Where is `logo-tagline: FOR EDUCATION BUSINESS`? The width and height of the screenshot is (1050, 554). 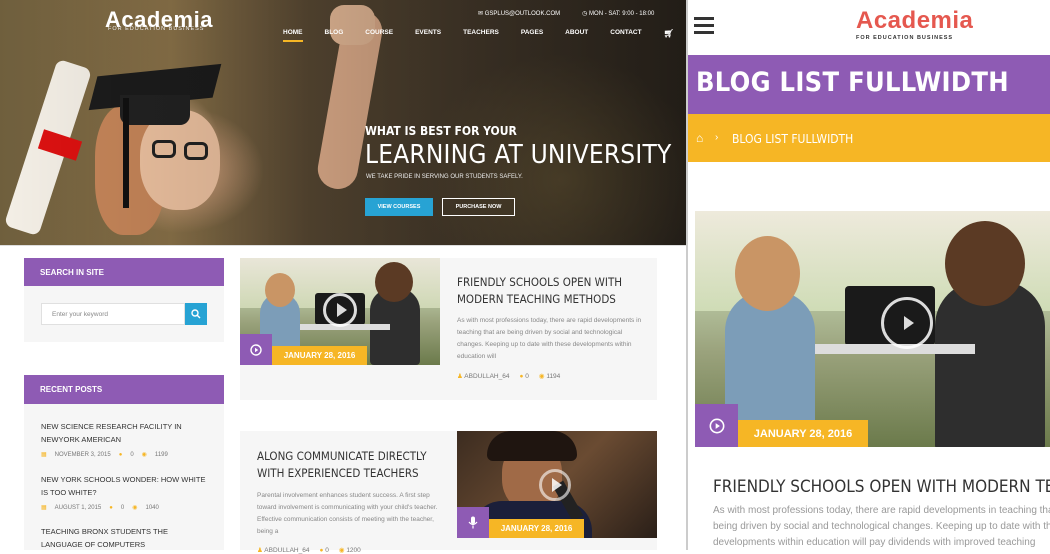 logo-tagline: FOR EDUCATION BUSINESS is located at coordinates (156, 29).